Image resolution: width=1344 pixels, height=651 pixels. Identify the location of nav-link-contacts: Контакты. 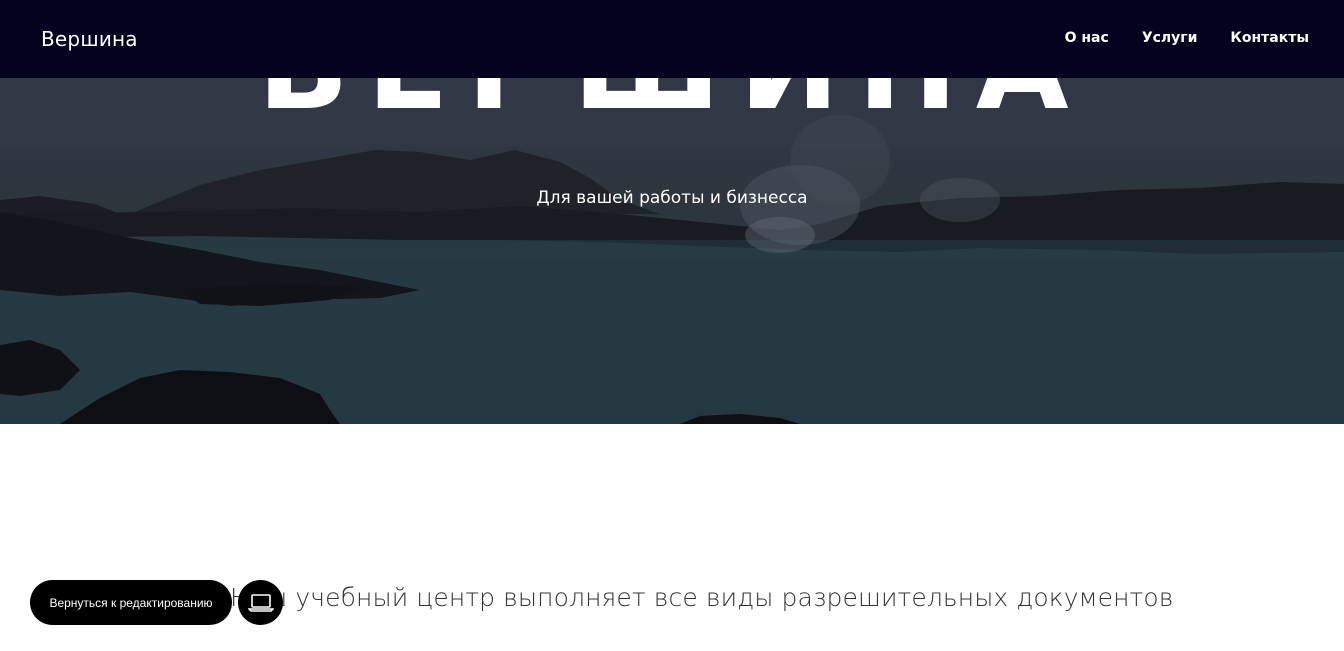
(1269, 38).